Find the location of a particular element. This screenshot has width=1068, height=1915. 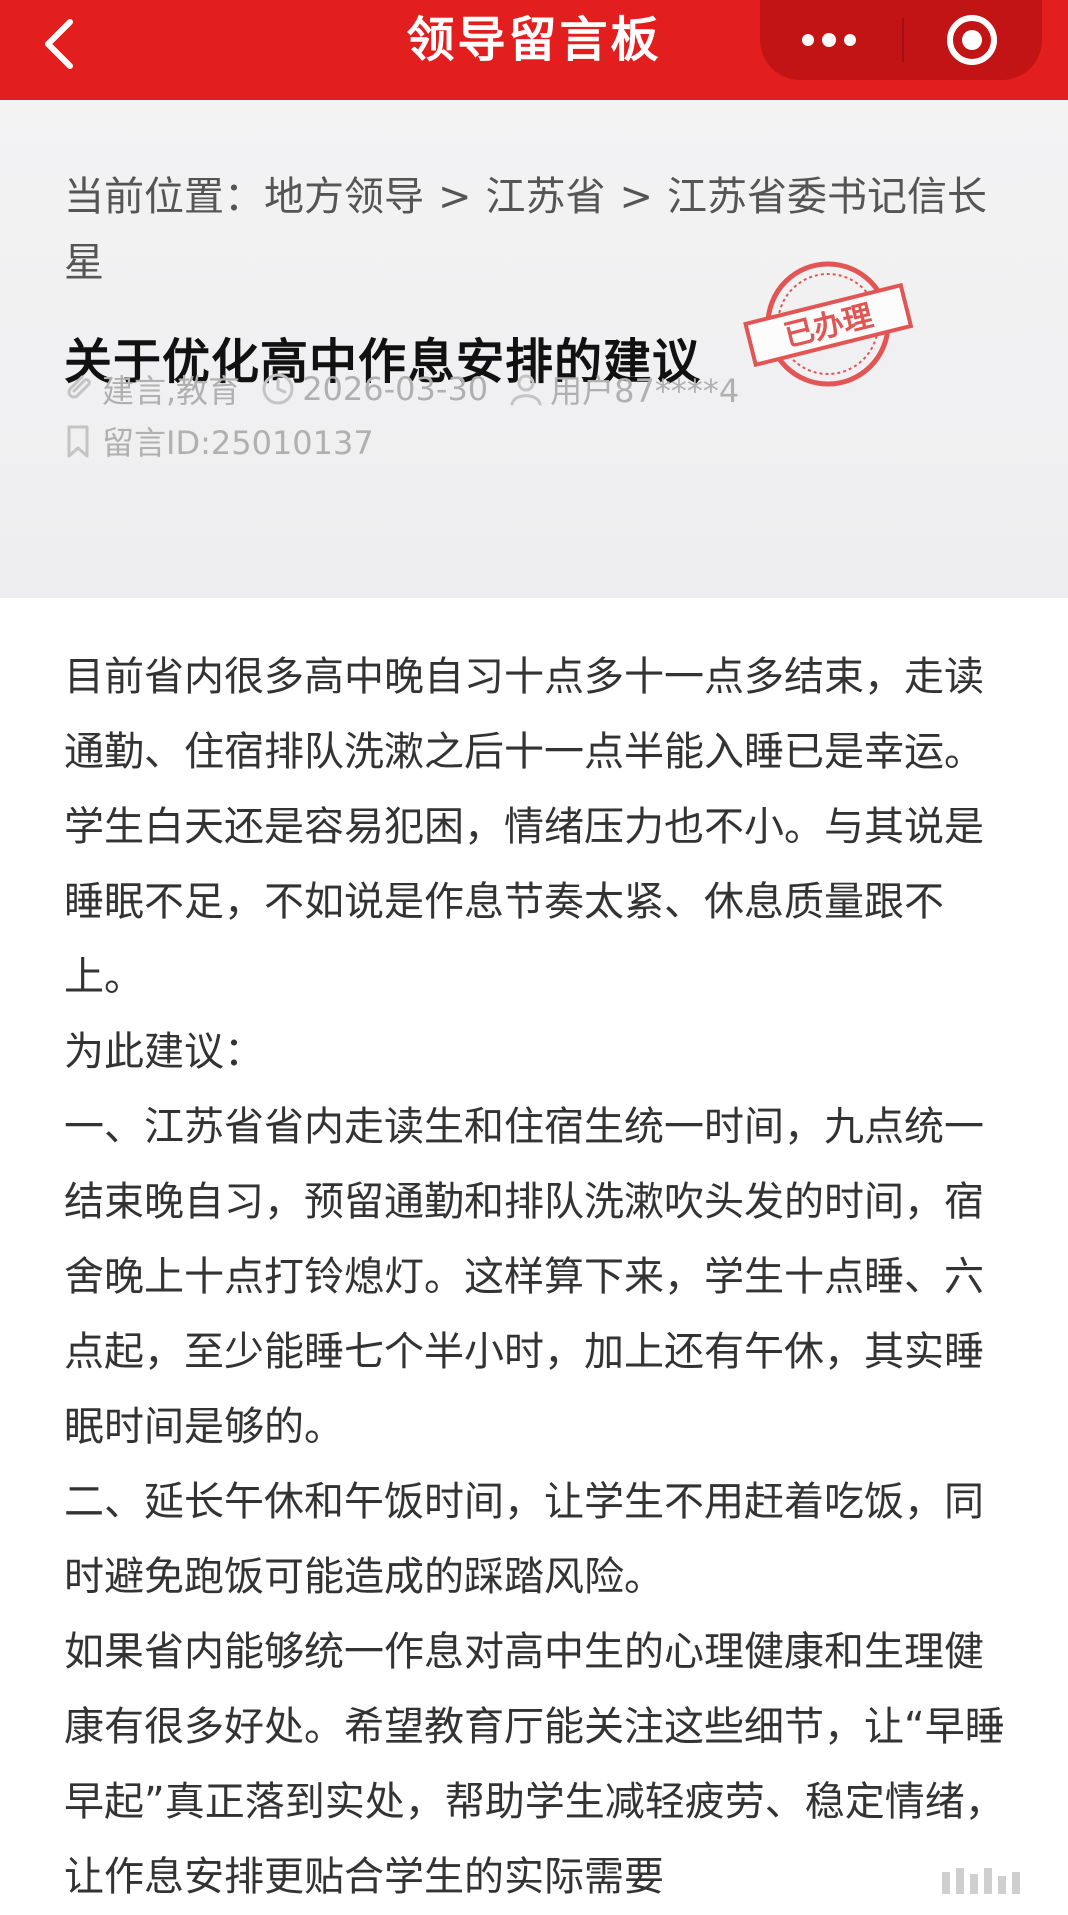

tag-icon is located at coordinates (79, 387).